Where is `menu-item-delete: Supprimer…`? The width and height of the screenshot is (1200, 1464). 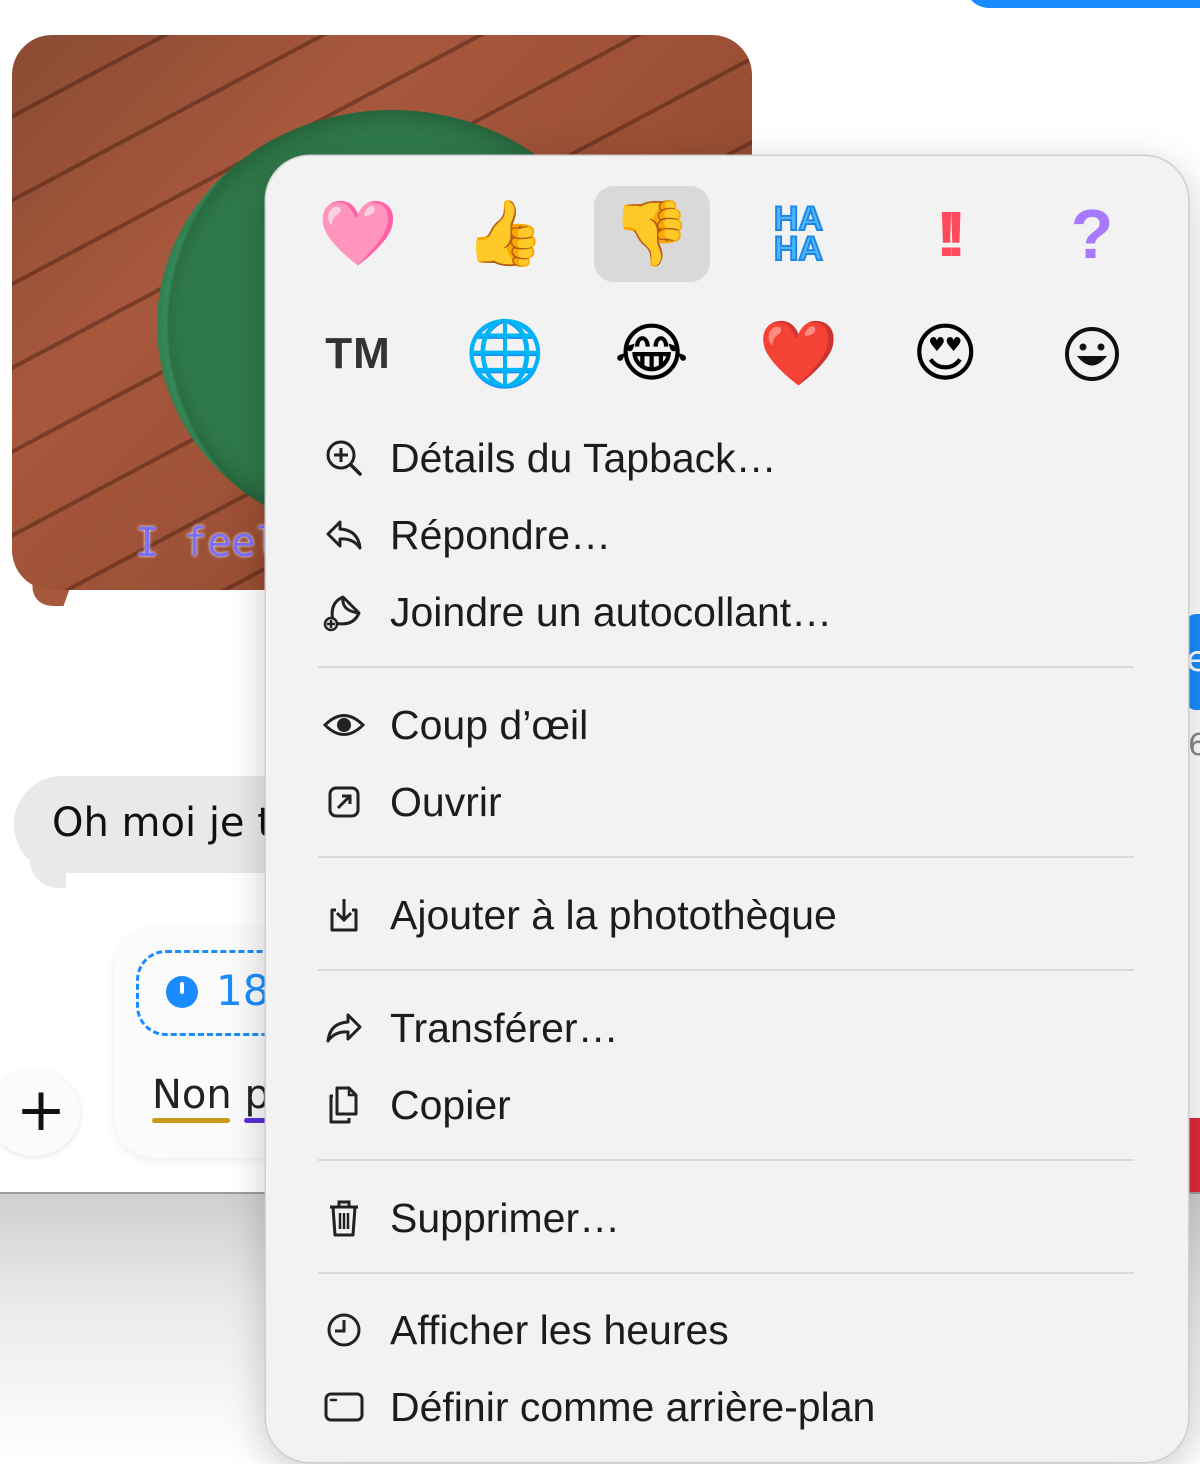
menu-item-delete: Supprimer… is located at coordinates (733, 1218).